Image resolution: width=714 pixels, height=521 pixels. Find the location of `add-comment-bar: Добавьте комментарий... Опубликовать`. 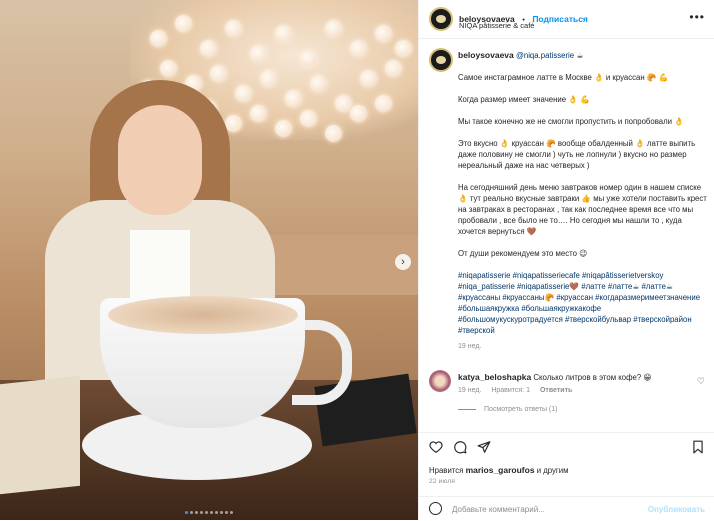

add-comment-bar: Добавьте комментарий... Опубликовать is located at coordinates (566, 508).